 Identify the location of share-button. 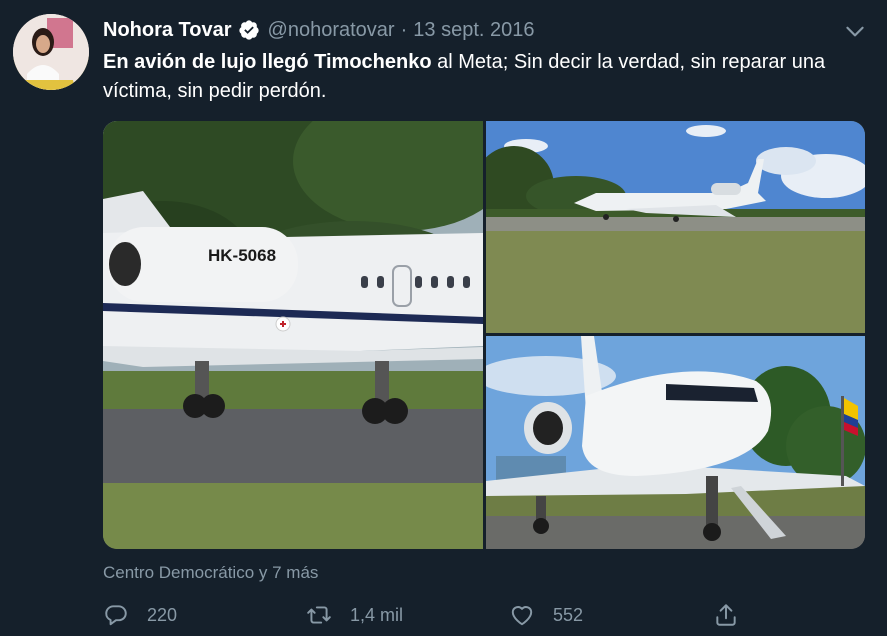
(726, 615).